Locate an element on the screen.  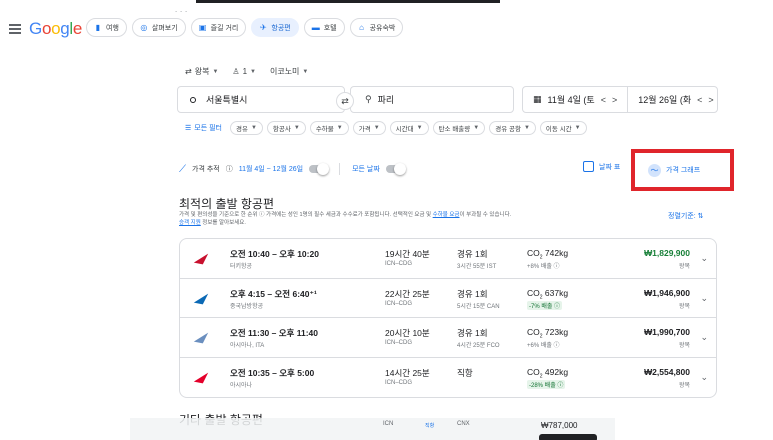
nav-chips: ▮ 여행 ◎ 살펴보기 ▣ 즐길 거리 ✈ 항공편 ▬ 호텔 ⌂ 공유숙박 is located at coordinates (245, 27).